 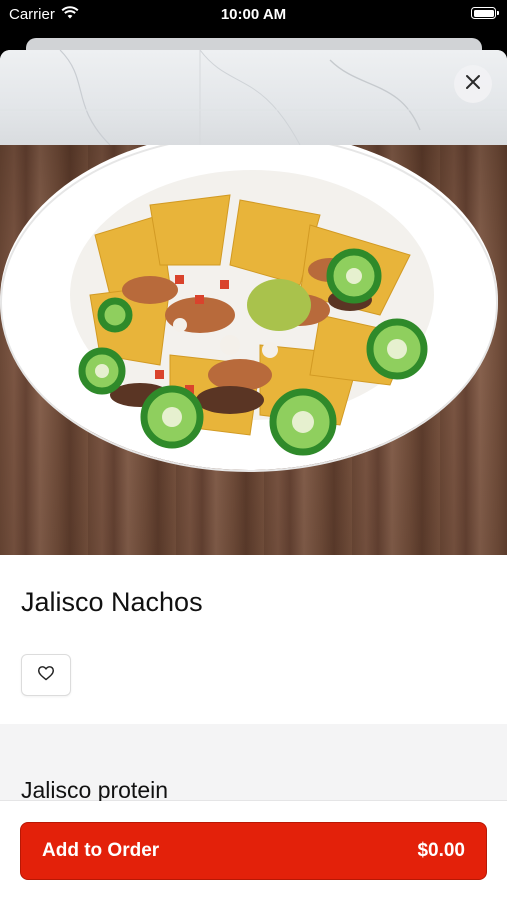 I want to click on order-price: $0.00, so click(x=441, y=850).